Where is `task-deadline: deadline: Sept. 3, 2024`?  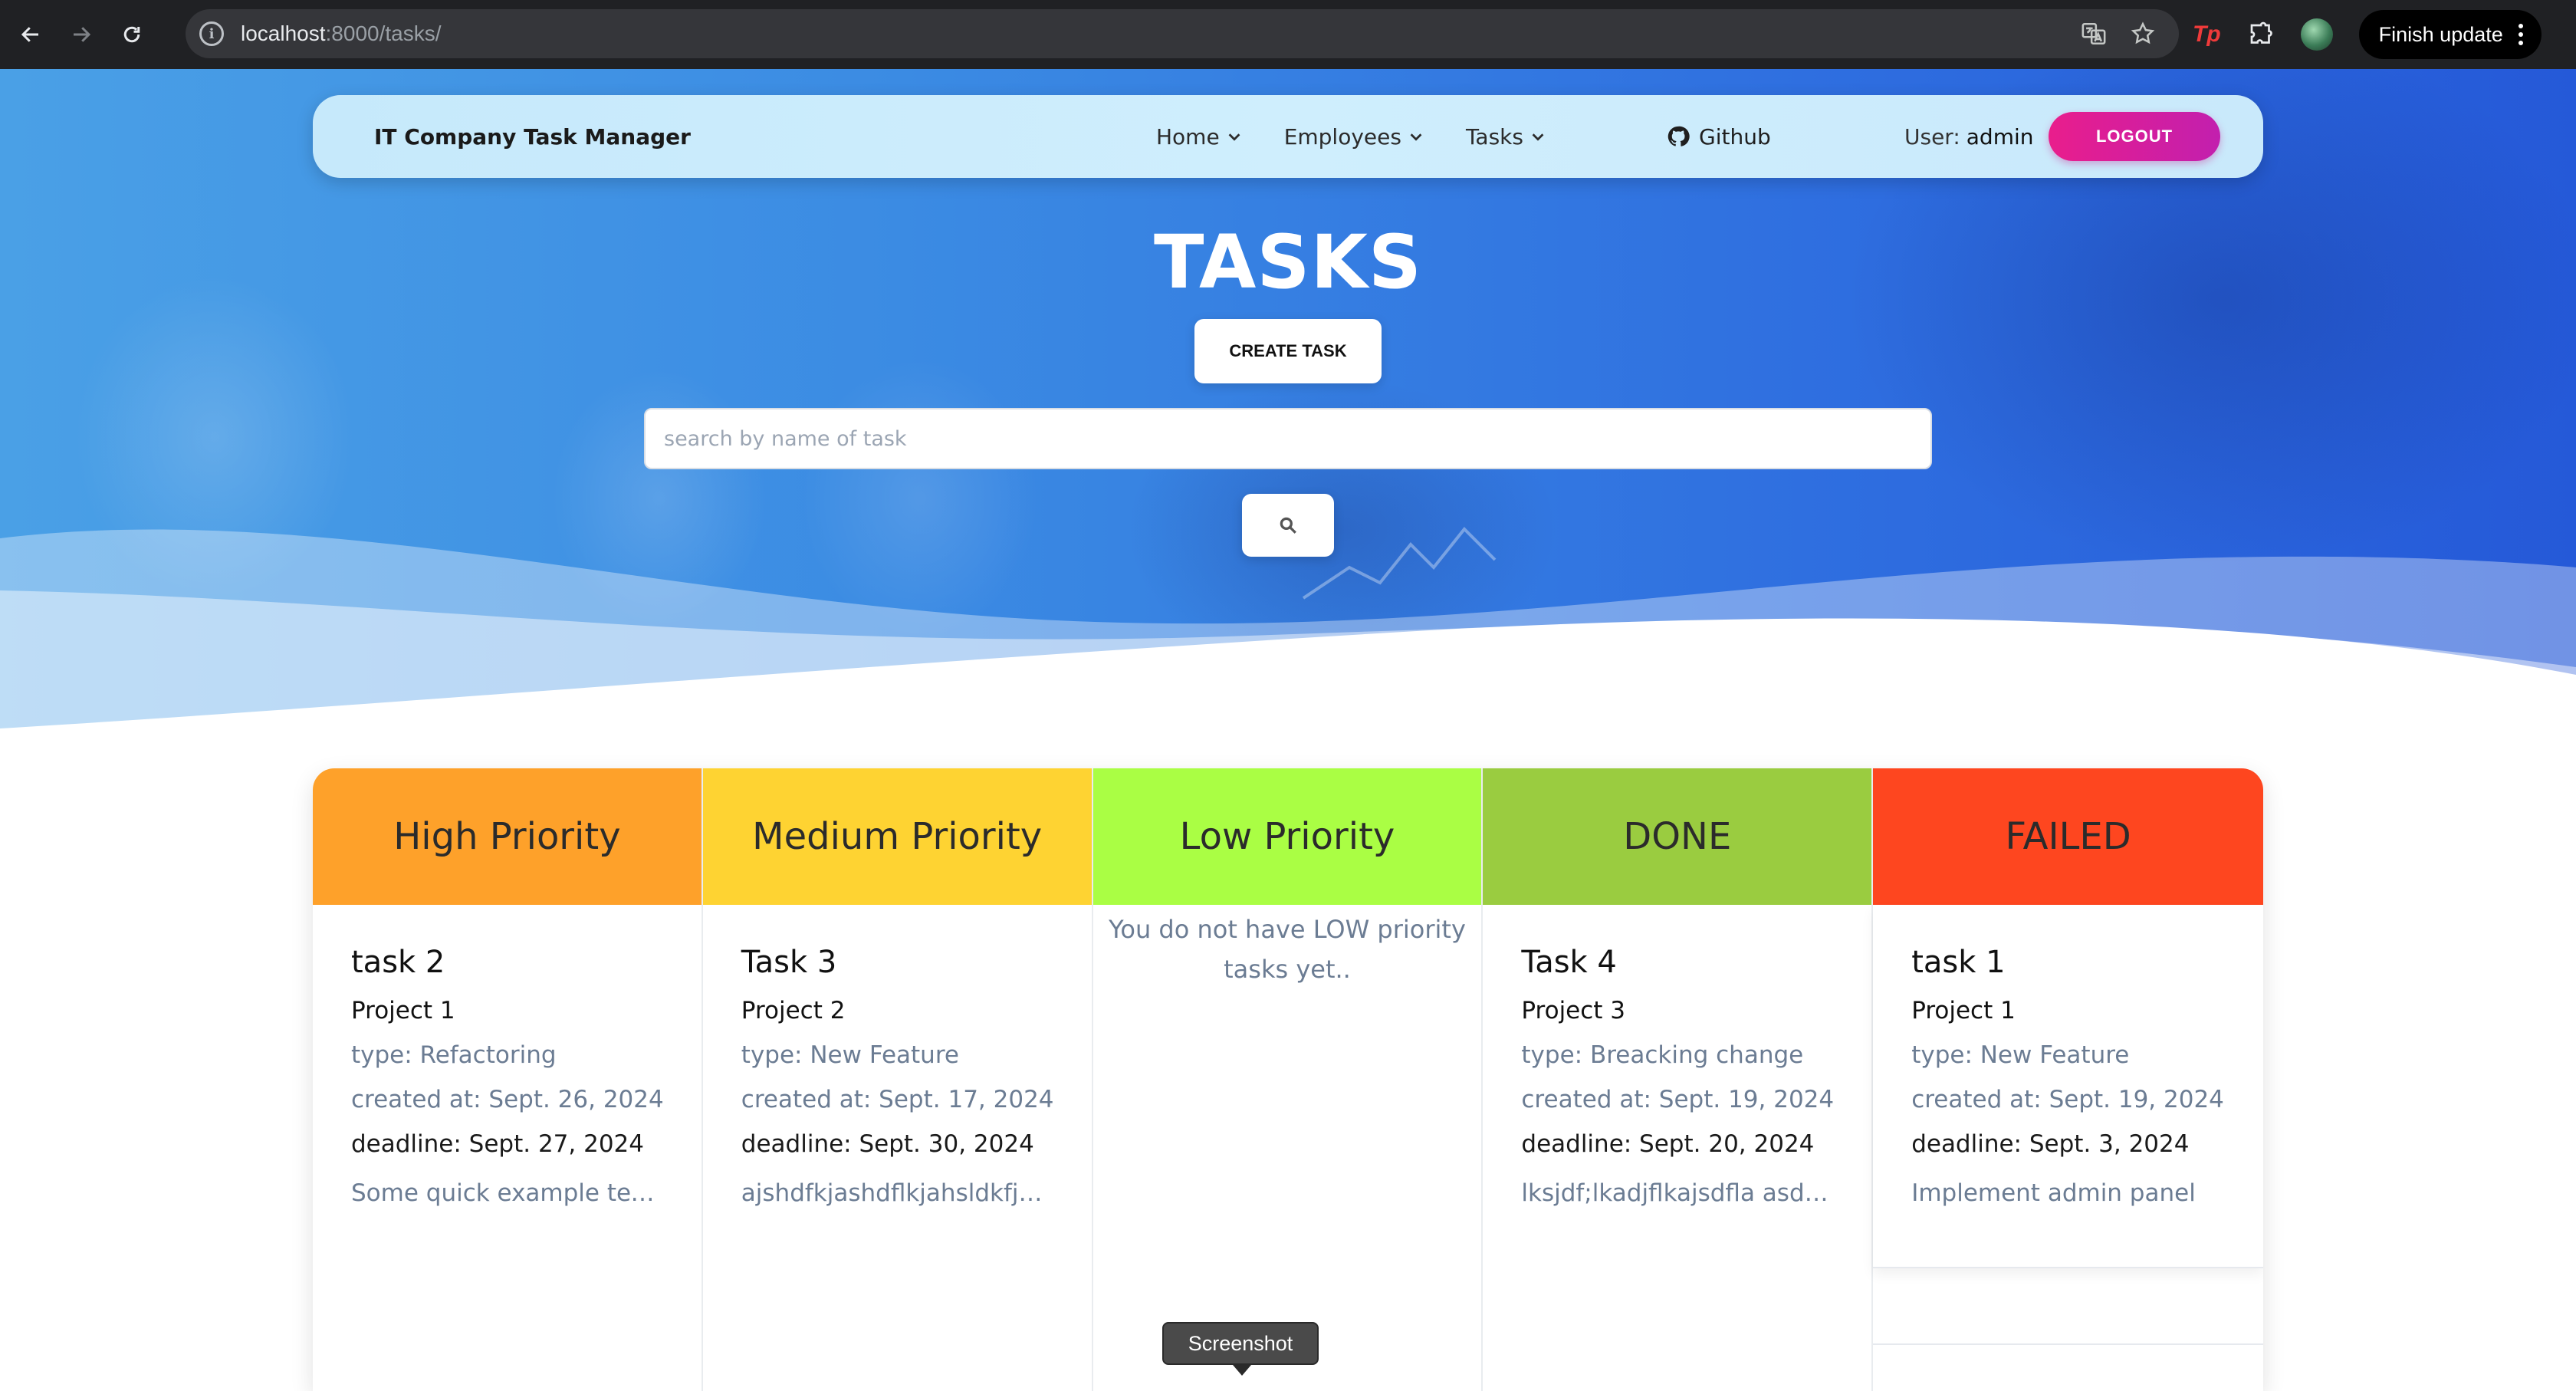
task-deadline: deadline: Sept. 3, 2024 is located at coordinates (2051, 1144).